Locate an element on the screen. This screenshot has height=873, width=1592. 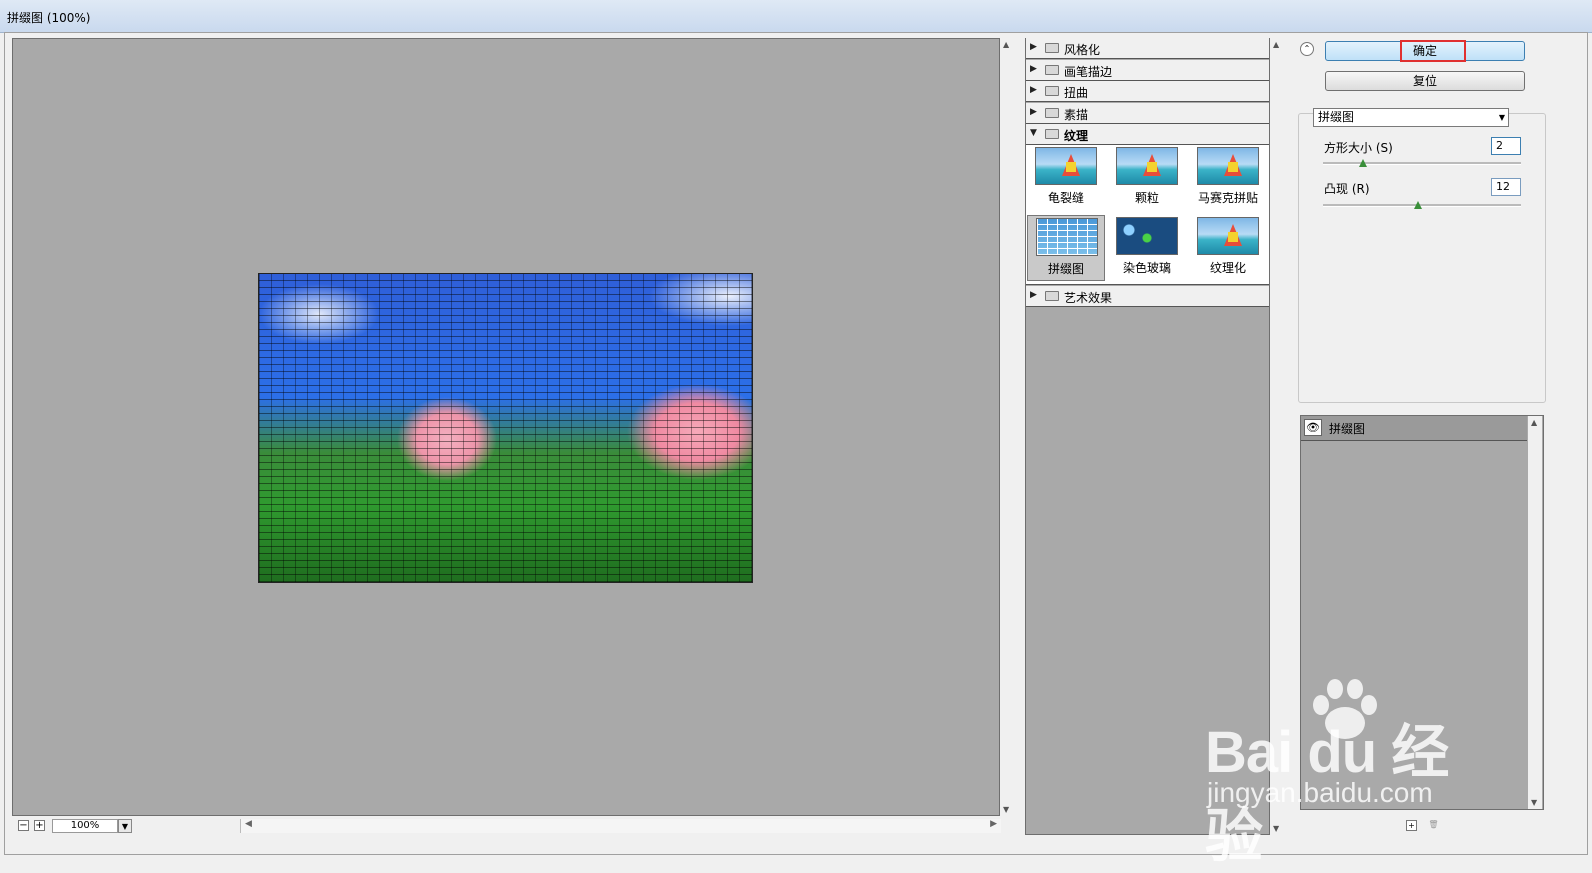
filter-select: 拼缀图 ▼ is located at coordinates (1411, 117).